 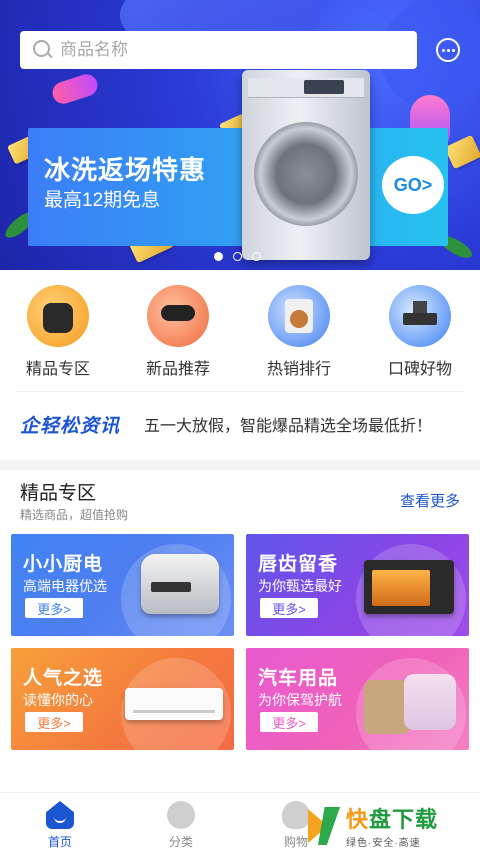 I want to click on category-item-featured: 精品专区, so click(x=58, y=332).